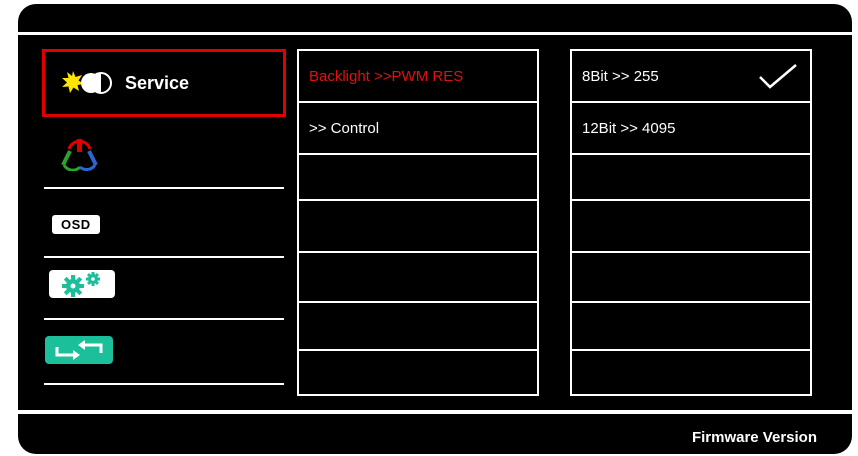 This screenshot has height=456, width=858. What do you see at coordinates (691, 77) in the screenshot?
I see `option-item-8bit: 8Bit >> 255` at bounding box center [691, 77].